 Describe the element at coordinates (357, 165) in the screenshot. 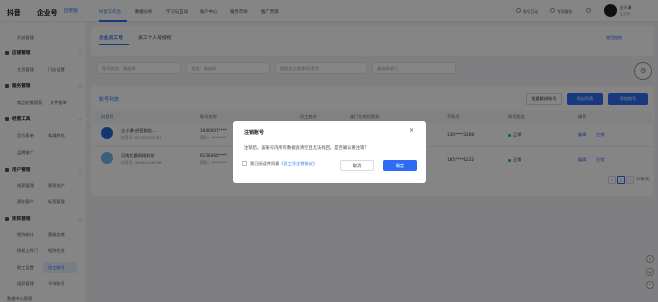

I see `cancel-button: 取消` at that location.